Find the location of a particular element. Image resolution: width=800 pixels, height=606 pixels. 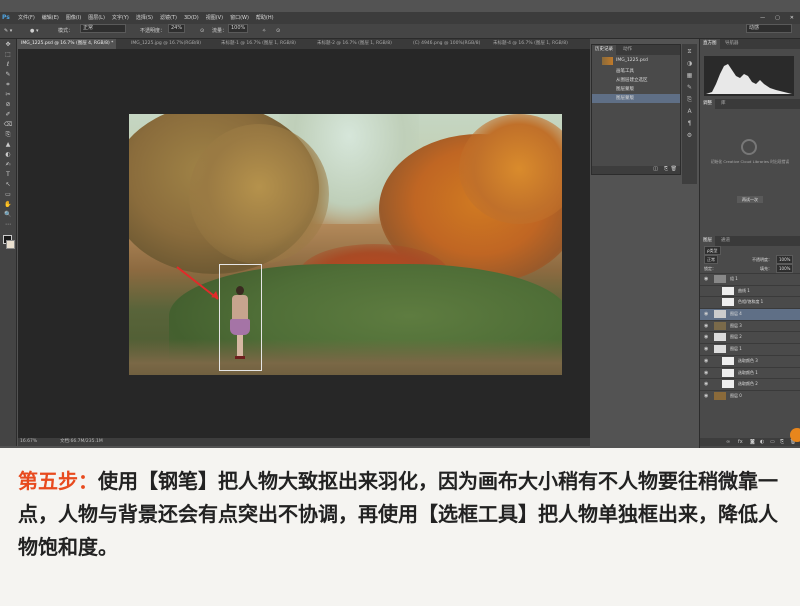

tab-actions: 动作 is located at coordinates (627, 50).